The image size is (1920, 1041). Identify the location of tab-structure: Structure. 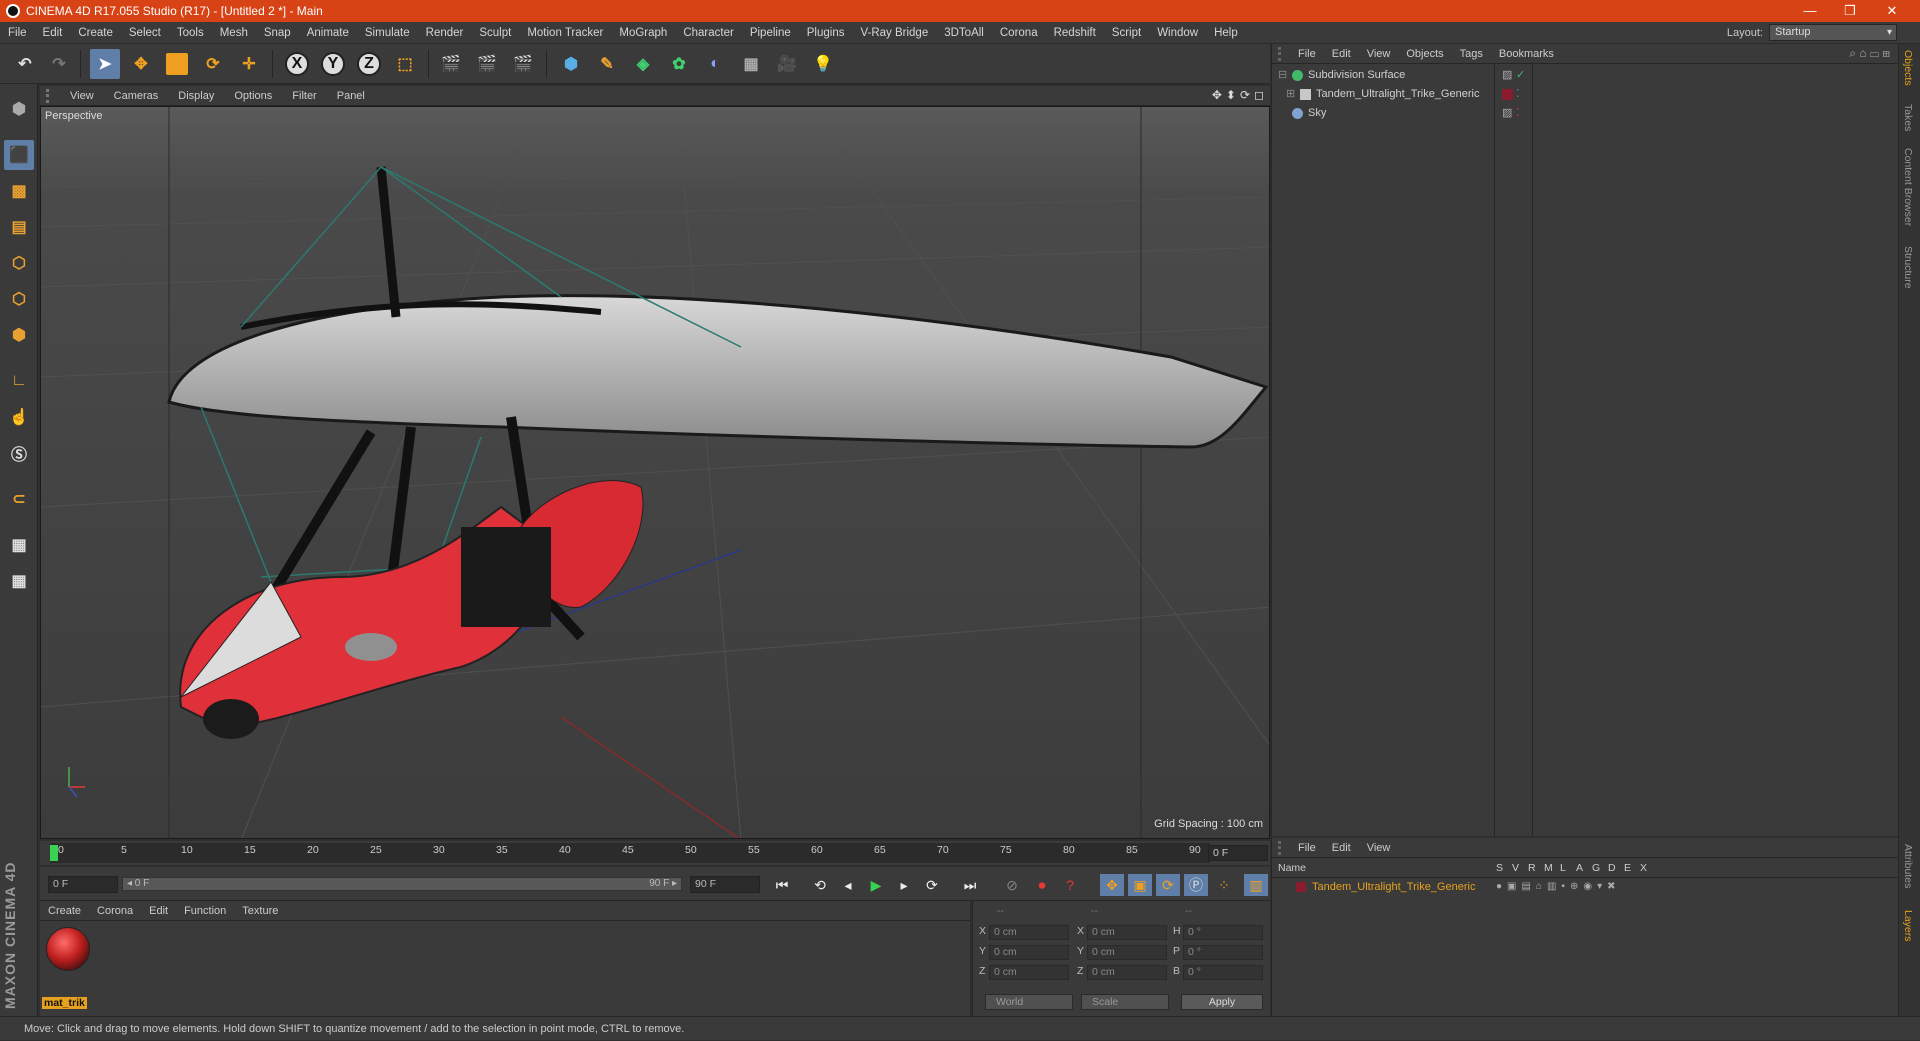
(1908, 267).